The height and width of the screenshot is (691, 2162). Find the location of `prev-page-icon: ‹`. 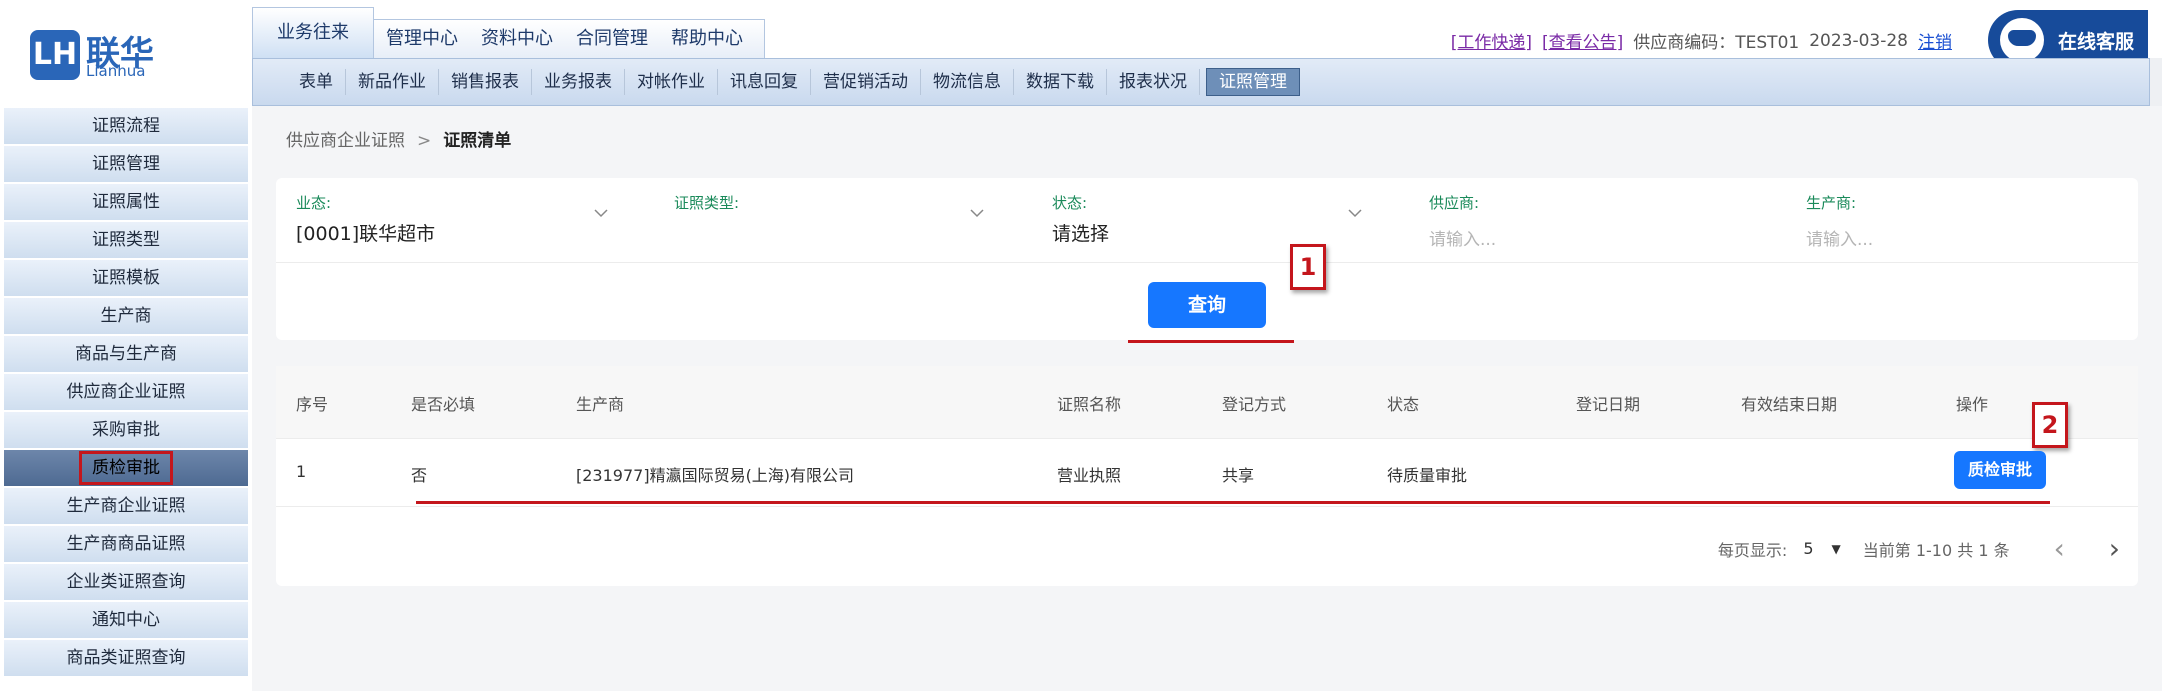

prev-page-icon: ‹ is located at coordinates (2059, 548).